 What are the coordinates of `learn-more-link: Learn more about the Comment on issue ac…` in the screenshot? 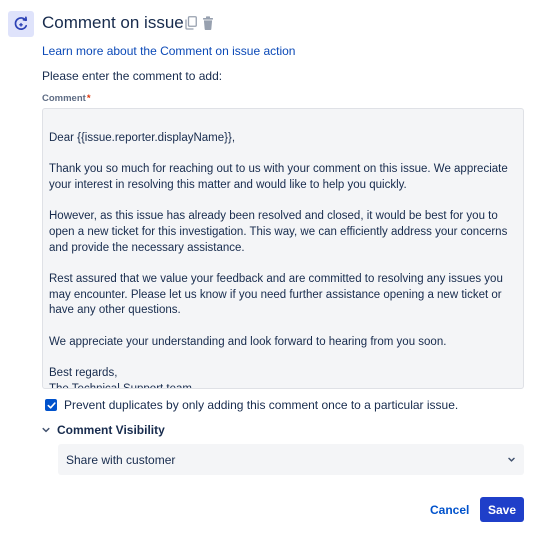 It's located at (168, 51).